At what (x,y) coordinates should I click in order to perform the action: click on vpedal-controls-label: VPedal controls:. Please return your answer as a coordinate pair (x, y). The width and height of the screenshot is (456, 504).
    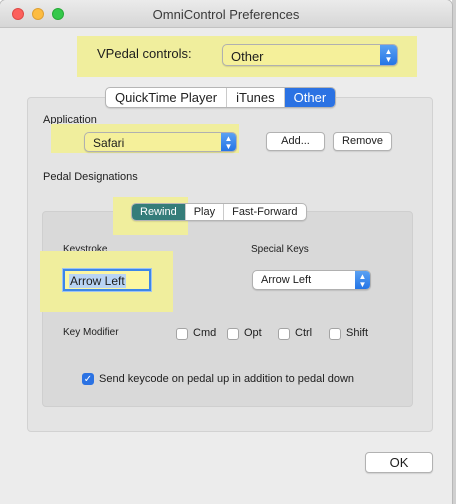
    Looking at the image, I should click on (144, 53).